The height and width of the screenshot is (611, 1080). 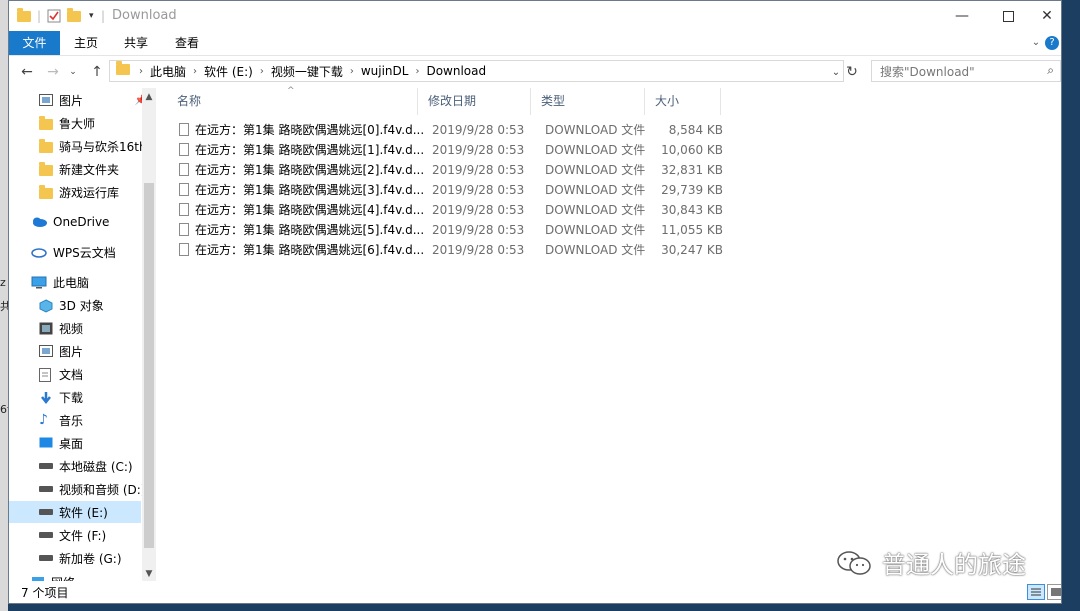 I want to click on nav-item-ludashi: 鲁大师, so click(x=75, y=123).